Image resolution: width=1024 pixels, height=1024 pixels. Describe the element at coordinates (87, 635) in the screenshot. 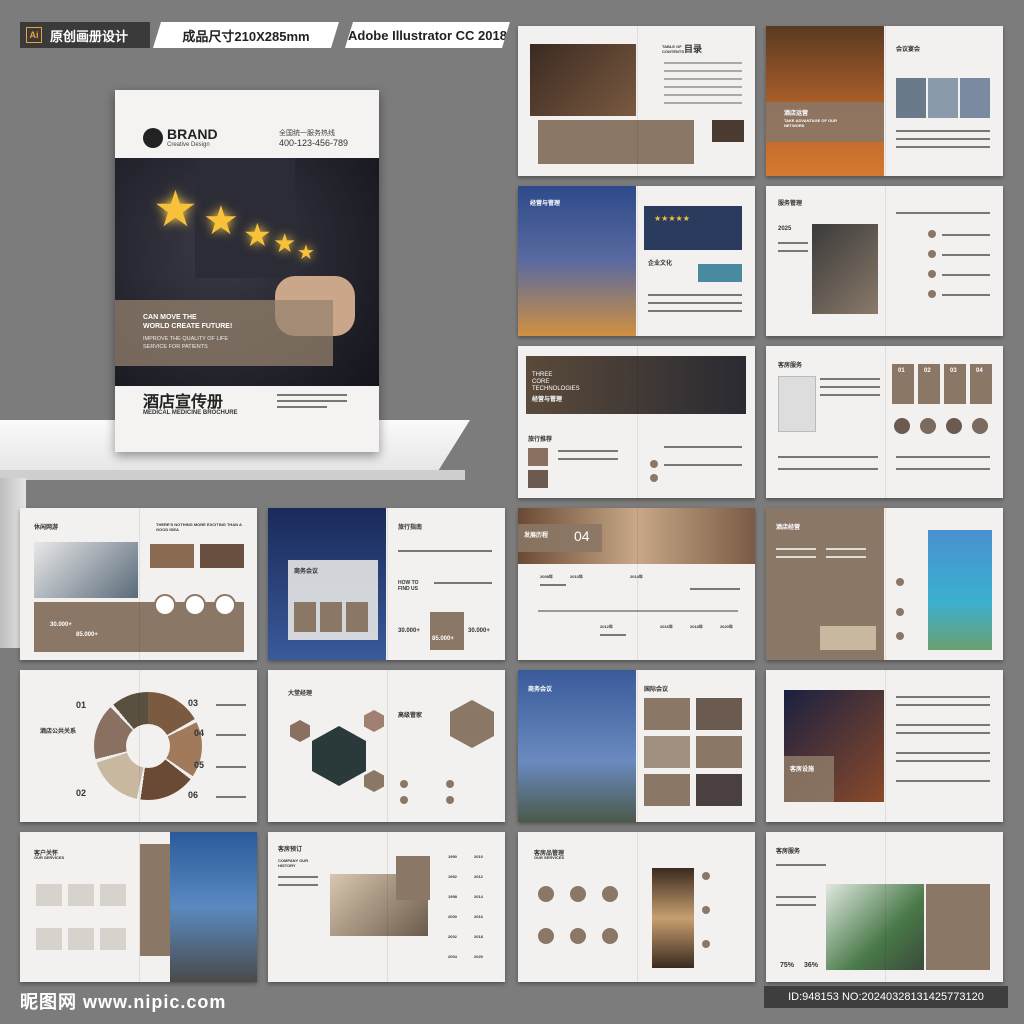

I see `stat-number: 85.000+` at that location.